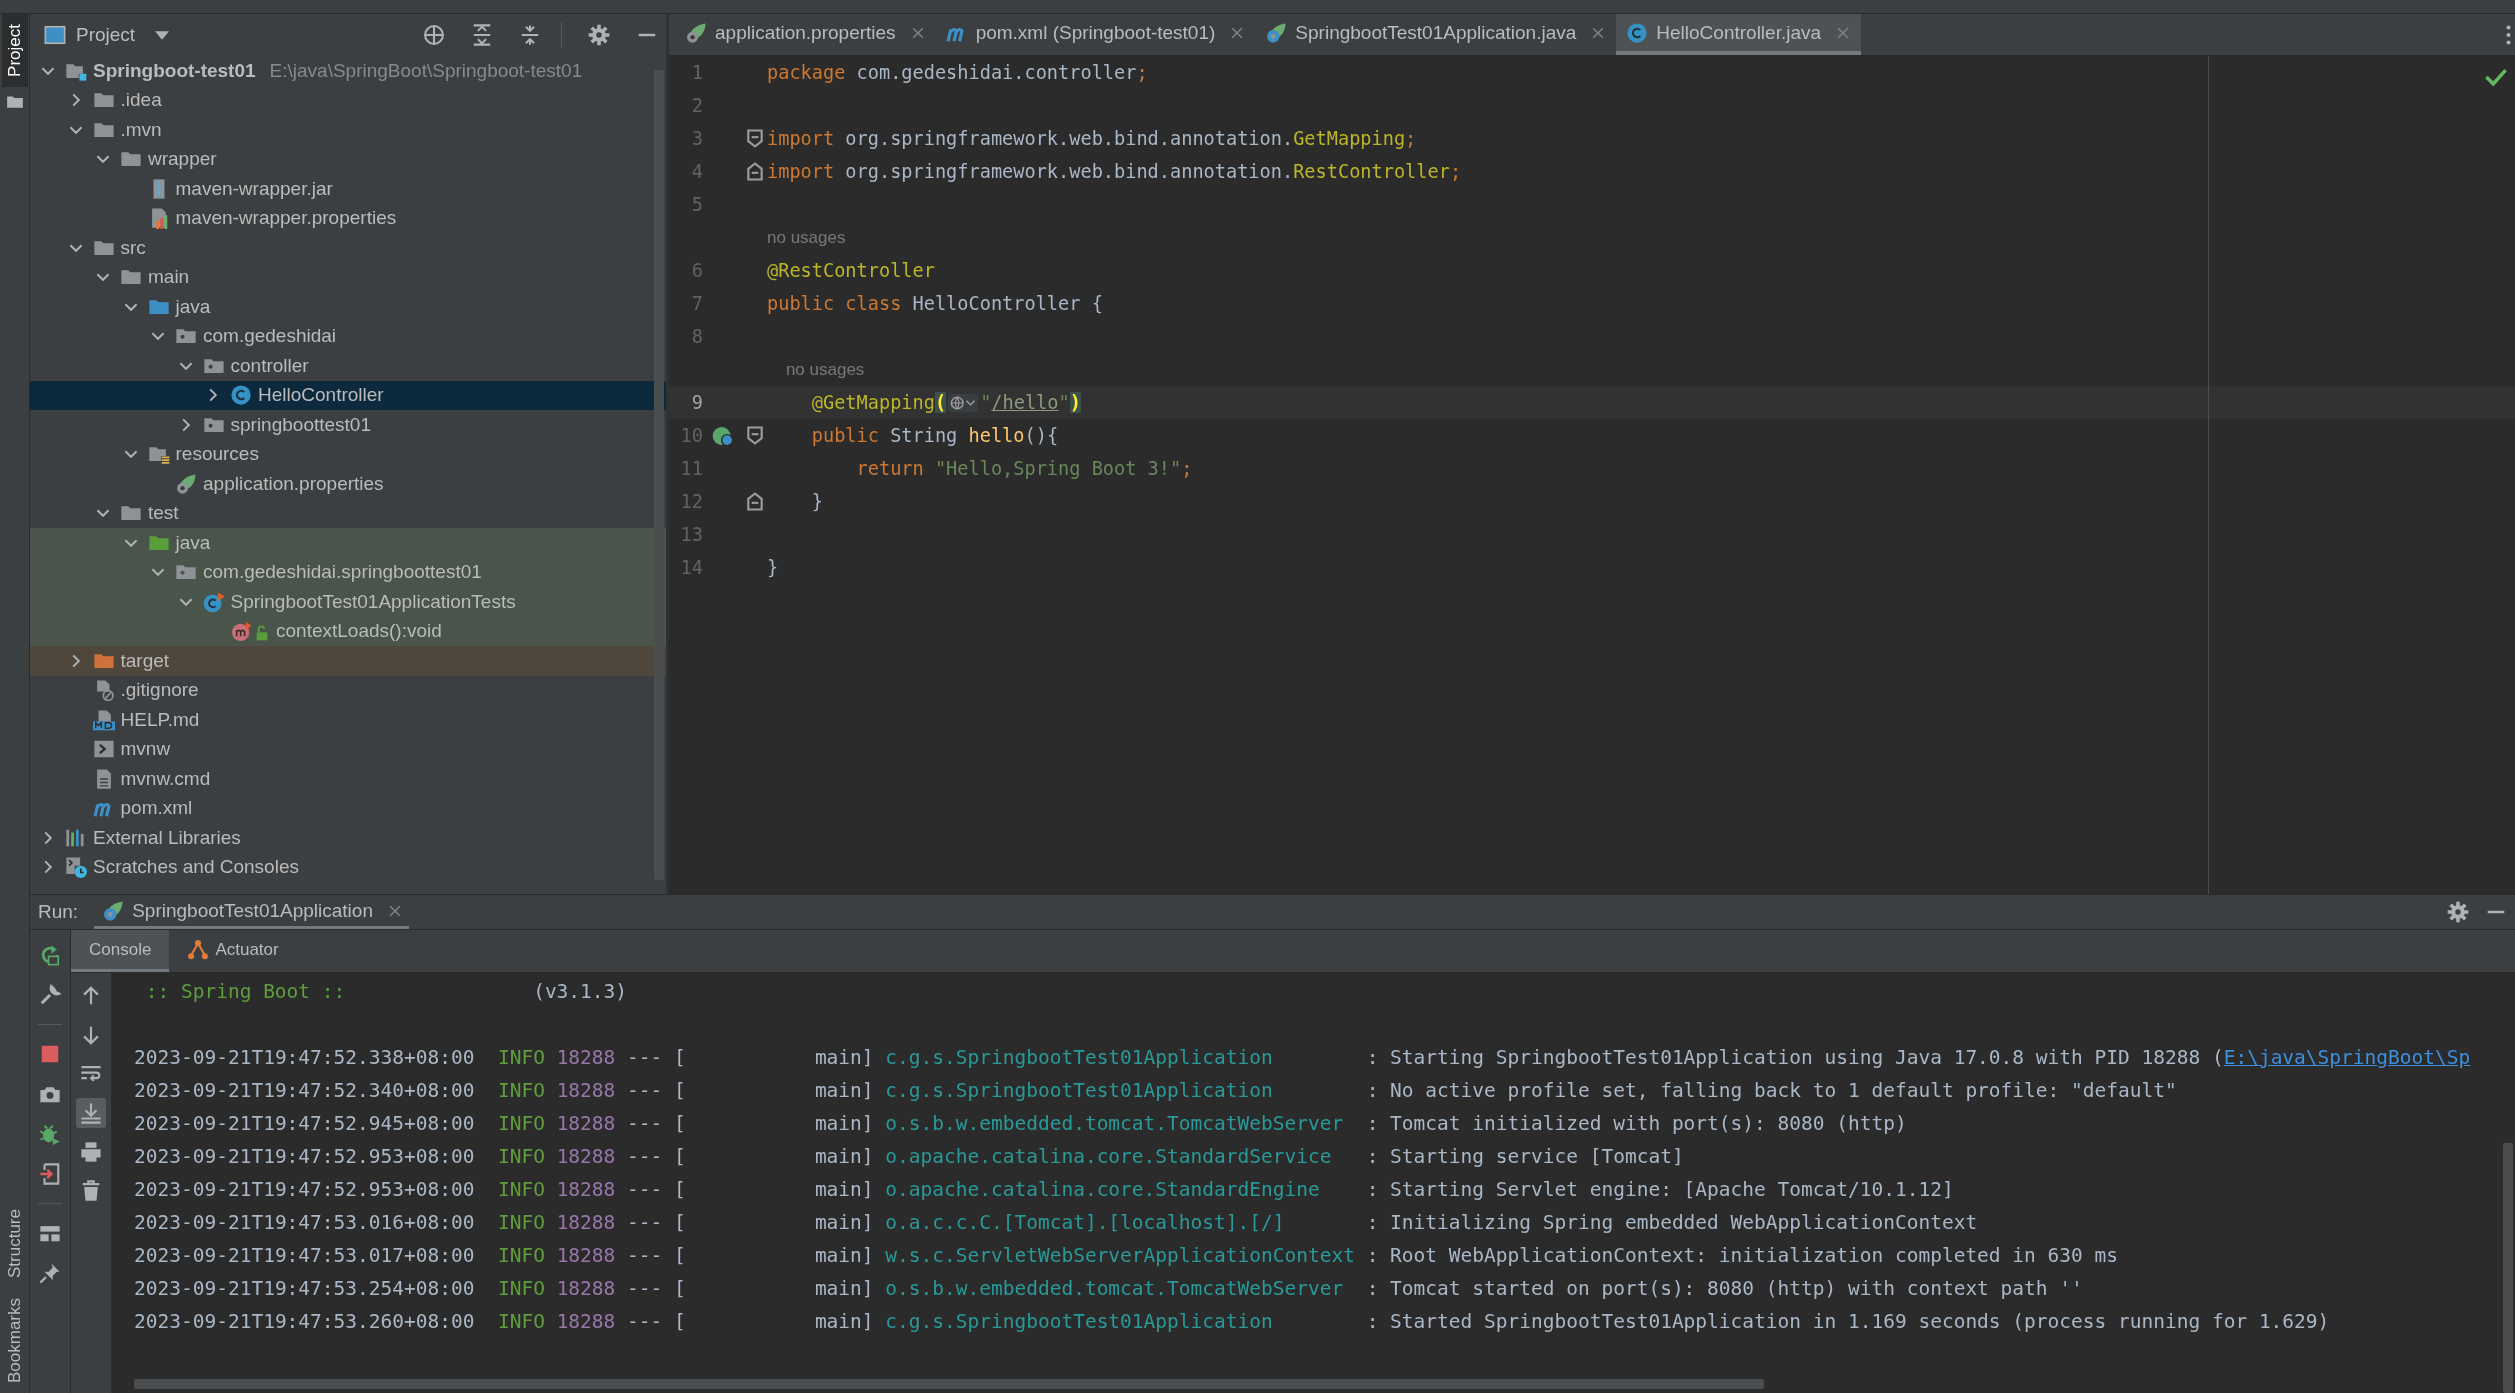 The width and height of the screenshot is (2515, 1393). Describe the element at coordinates (348, 454) in the screenshot. I see `tree-item: resources` at that location.